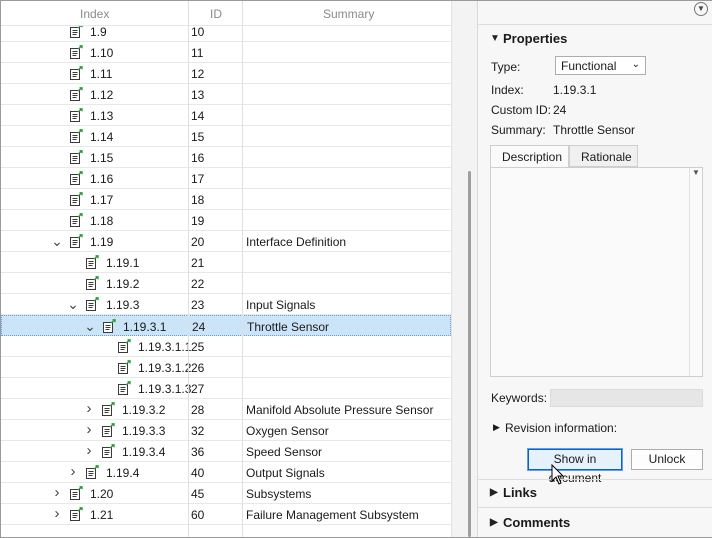 This screenshot has width=712, height=538. What do you see at coordinates (198, 74) in the screenshot?
I see `row-id: 12` at bounding box center [198, 74].